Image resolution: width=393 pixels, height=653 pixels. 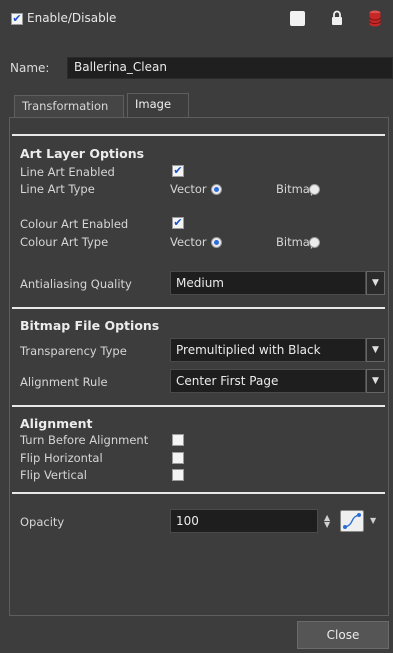 I want to click on antialiasing-dropdown-arrow-icon: ▼, so click(x=375, y=283).